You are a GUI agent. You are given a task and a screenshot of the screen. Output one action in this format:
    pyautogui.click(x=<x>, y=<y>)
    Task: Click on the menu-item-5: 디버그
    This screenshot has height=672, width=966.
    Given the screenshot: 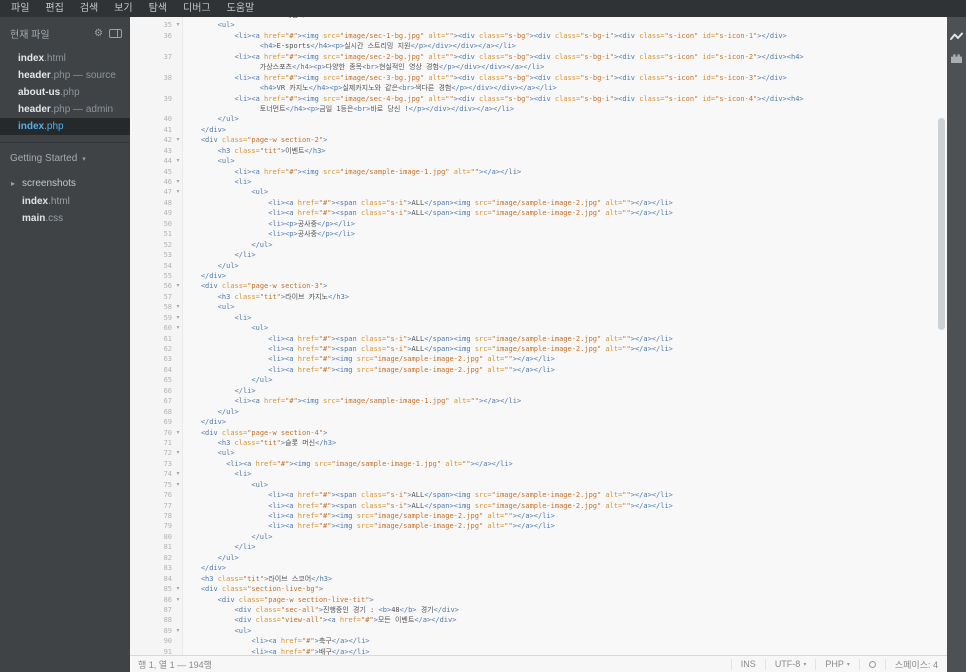 What is the action you would take?
    pyautogui.click(x=197, y=8)
    